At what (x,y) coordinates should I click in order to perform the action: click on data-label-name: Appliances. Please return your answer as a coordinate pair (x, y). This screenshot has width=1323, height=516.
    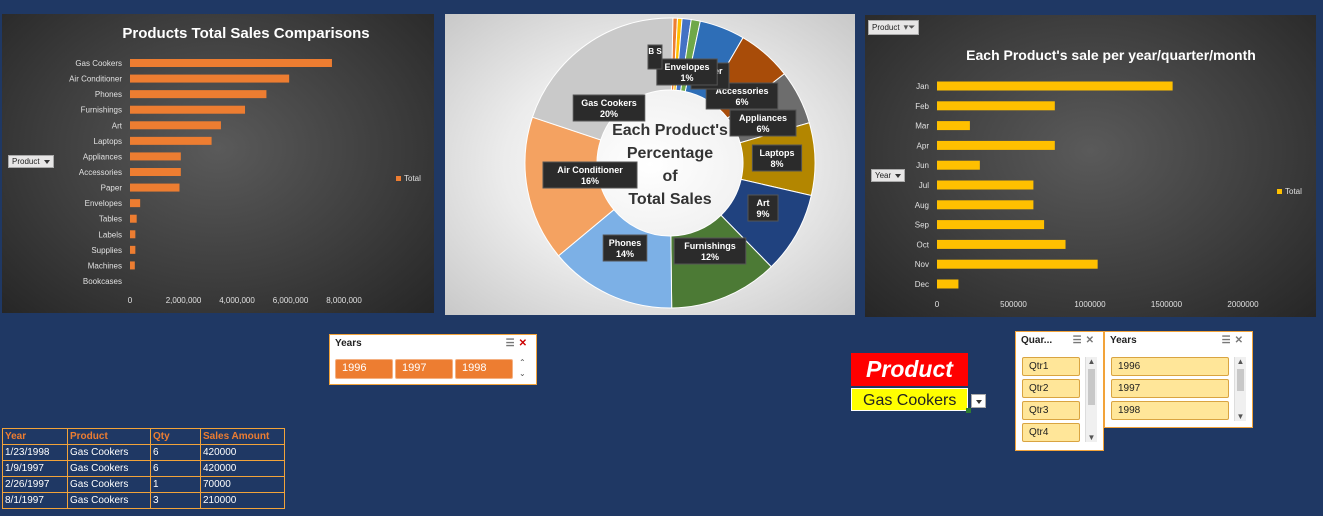
    Looking at the image, I should click on (763, 118).